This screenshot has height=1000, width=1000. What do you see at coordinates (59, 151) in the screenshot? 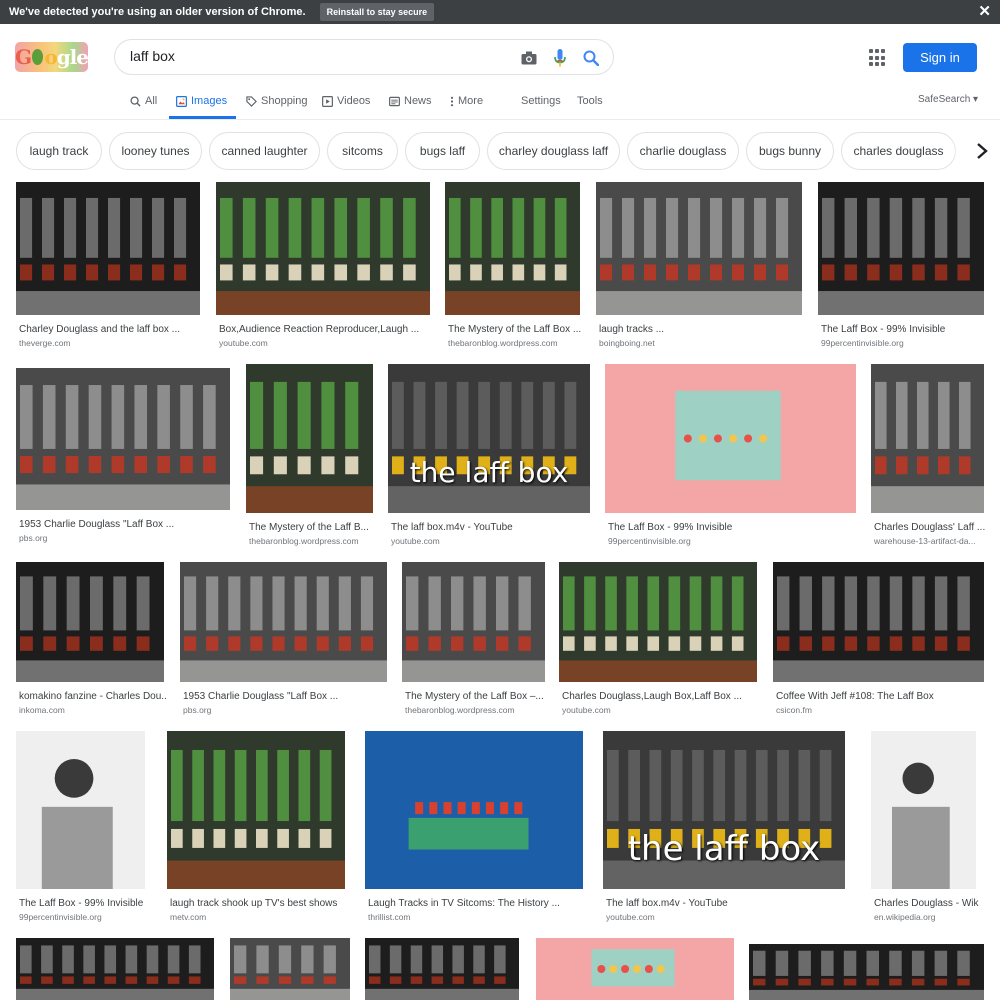
I see `chip-laugh-track: laugh track` at bounding box center [59, 151].